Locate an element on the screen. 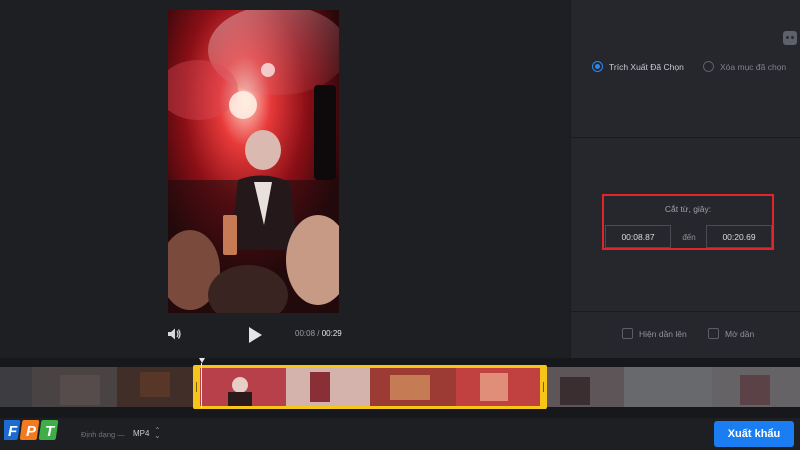  radio-delete-selected: Xóa mục đã chọn is located at coordinates (744, 66).